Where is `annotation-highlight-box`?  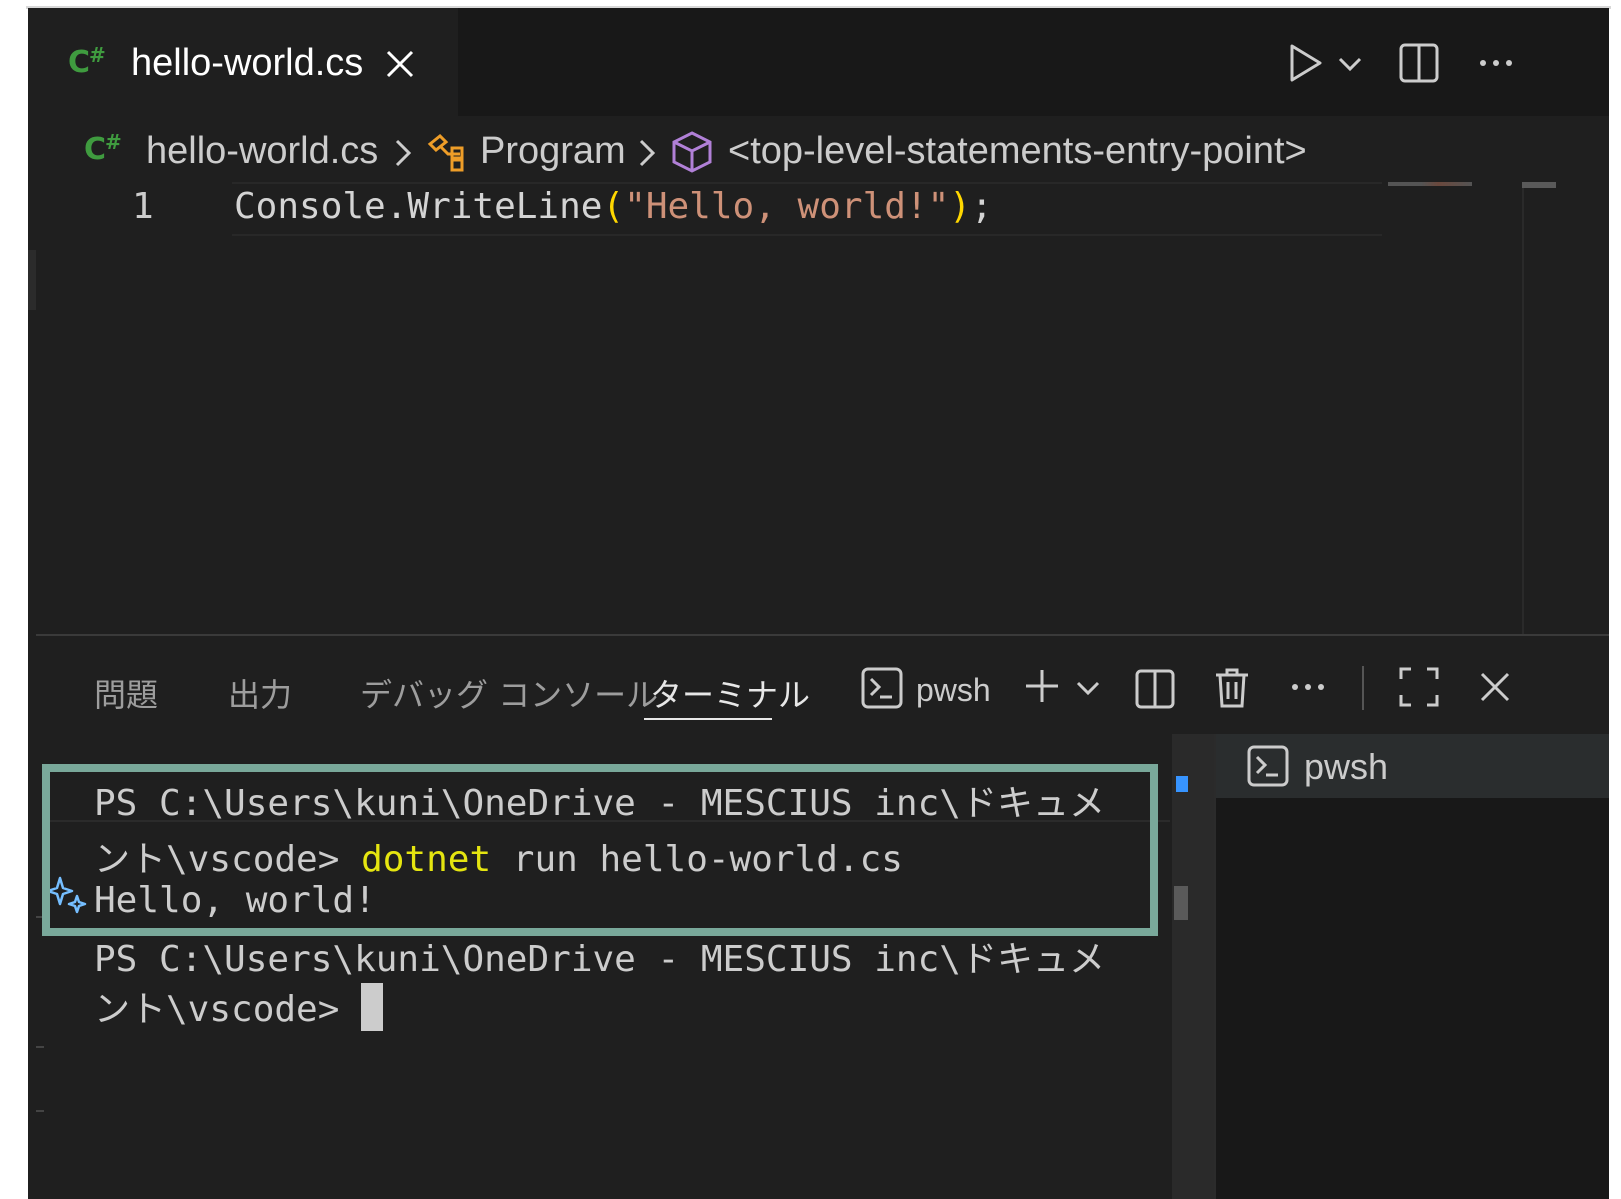
annotation-highlight-box is located at coordinates (600, 850).